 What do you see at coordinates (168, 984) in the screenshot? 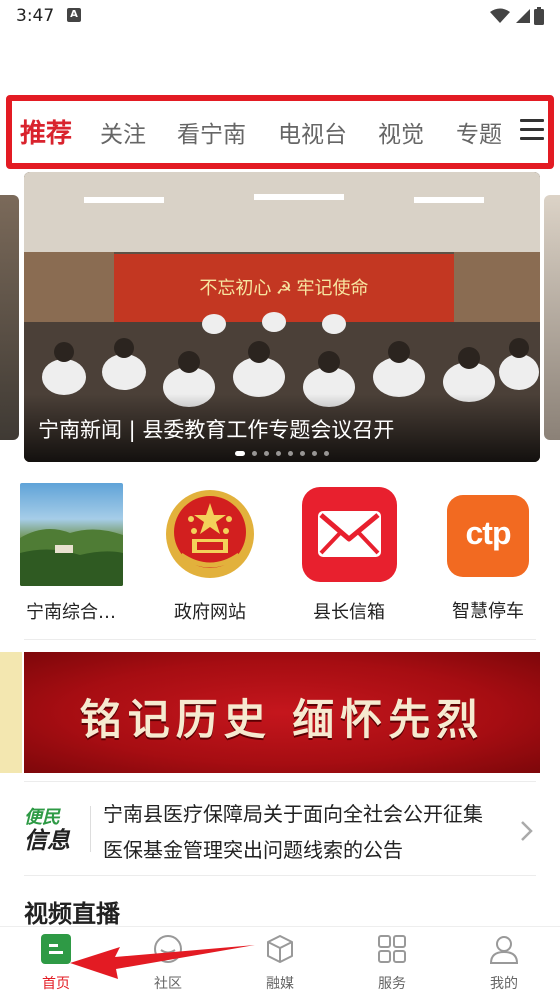
I see `nav-community-label: 社区` at bounding box center [168, 984].